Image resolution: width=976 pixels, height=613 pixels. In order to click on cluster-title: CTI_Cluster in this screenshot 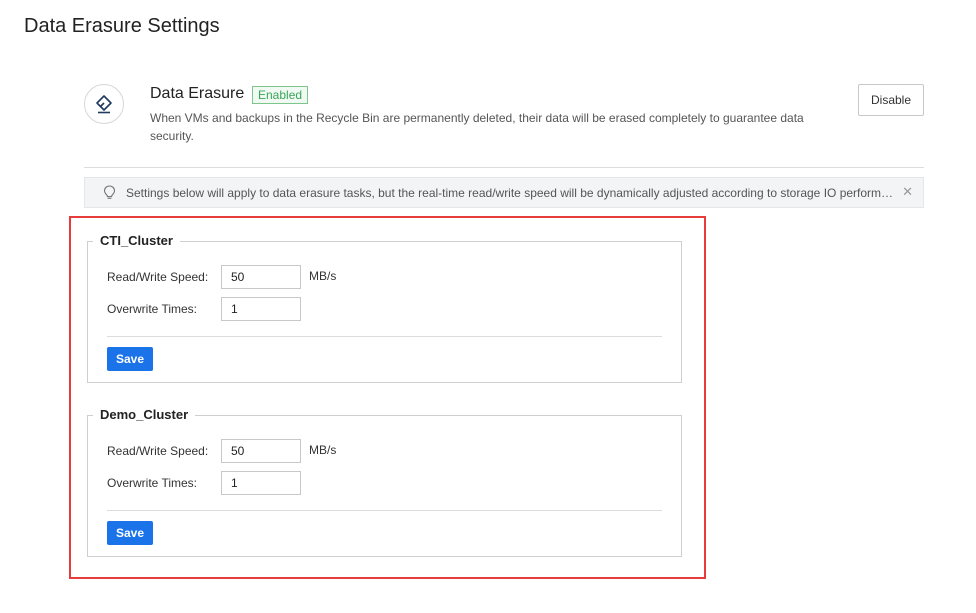, I will do `click(136, 240)`.